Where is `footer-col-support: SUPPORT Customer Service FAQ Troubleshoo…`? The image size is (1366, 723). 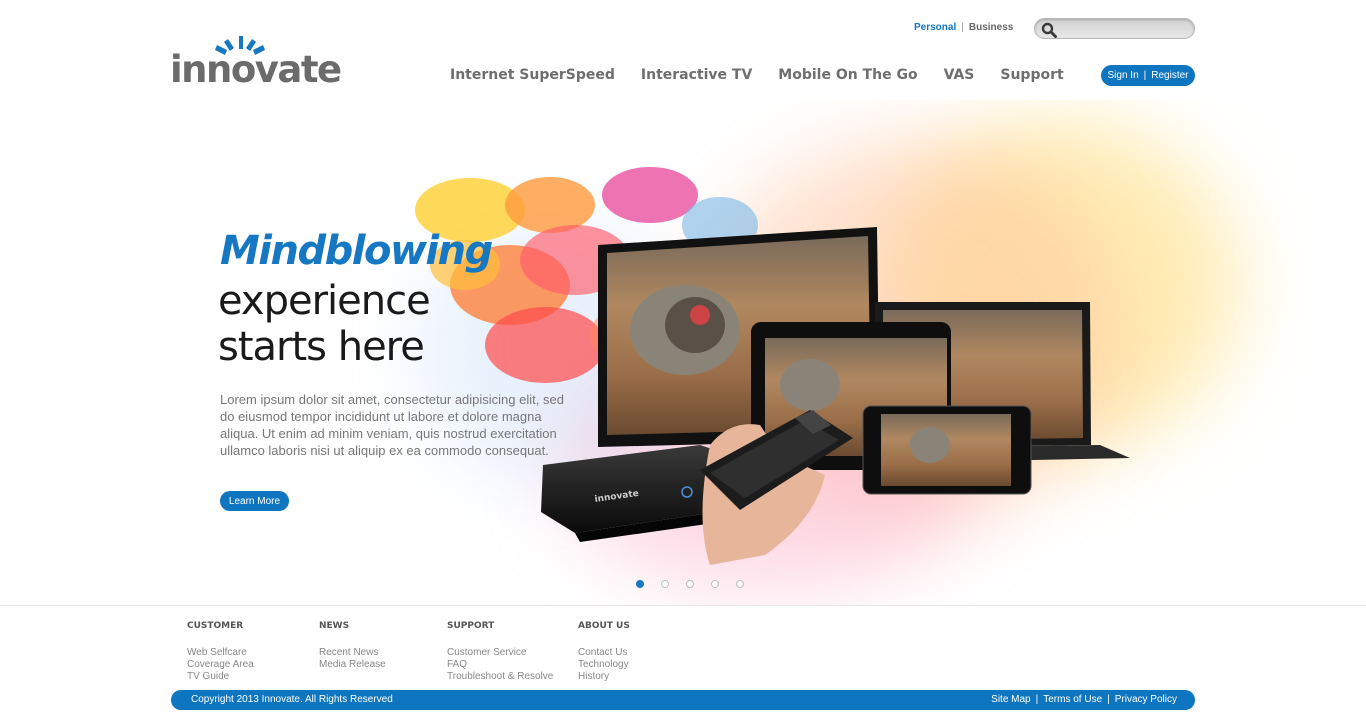
footer-col-support: SUPPORT Customer Service FAQ Troubleshoo… is located at coordinates (500, 652).